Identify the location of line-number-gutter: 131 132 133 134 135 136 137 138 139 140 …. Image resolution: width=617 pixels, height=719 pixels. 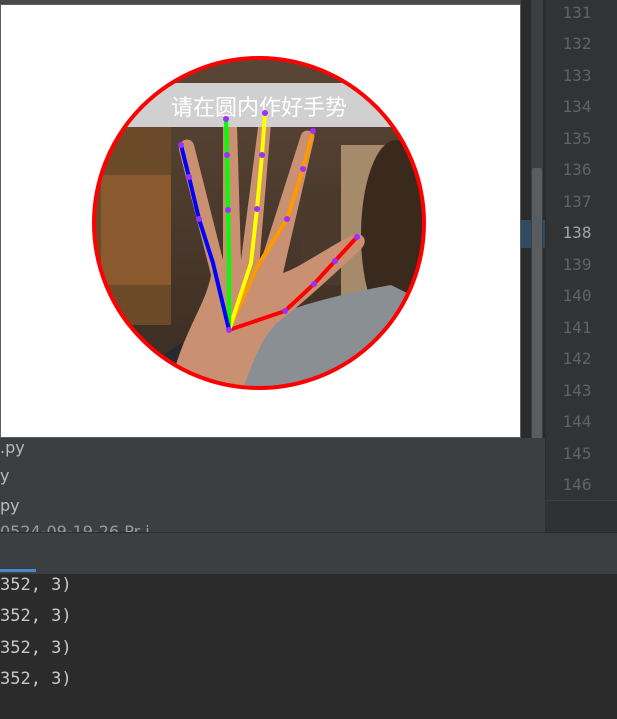
(581, 266).